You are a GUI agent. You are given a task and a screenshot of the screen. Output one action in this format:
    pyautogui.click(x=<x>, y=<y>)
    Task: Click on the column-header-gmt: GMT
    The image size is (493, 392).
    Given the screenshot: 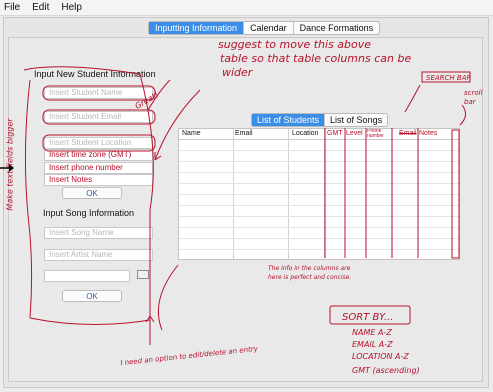 What is the action you would take?
    pyautogui.click(x=335, y=134)
    